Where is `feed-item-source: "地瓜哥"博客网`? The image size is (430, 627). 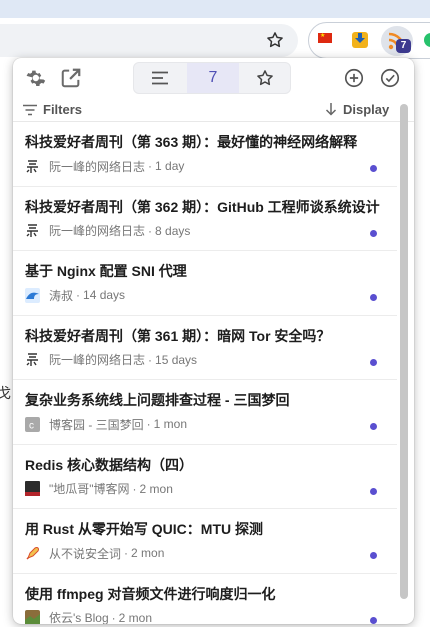
feed-item-source: "地瓜哥"博客网 is located at coordinates (89, 489).